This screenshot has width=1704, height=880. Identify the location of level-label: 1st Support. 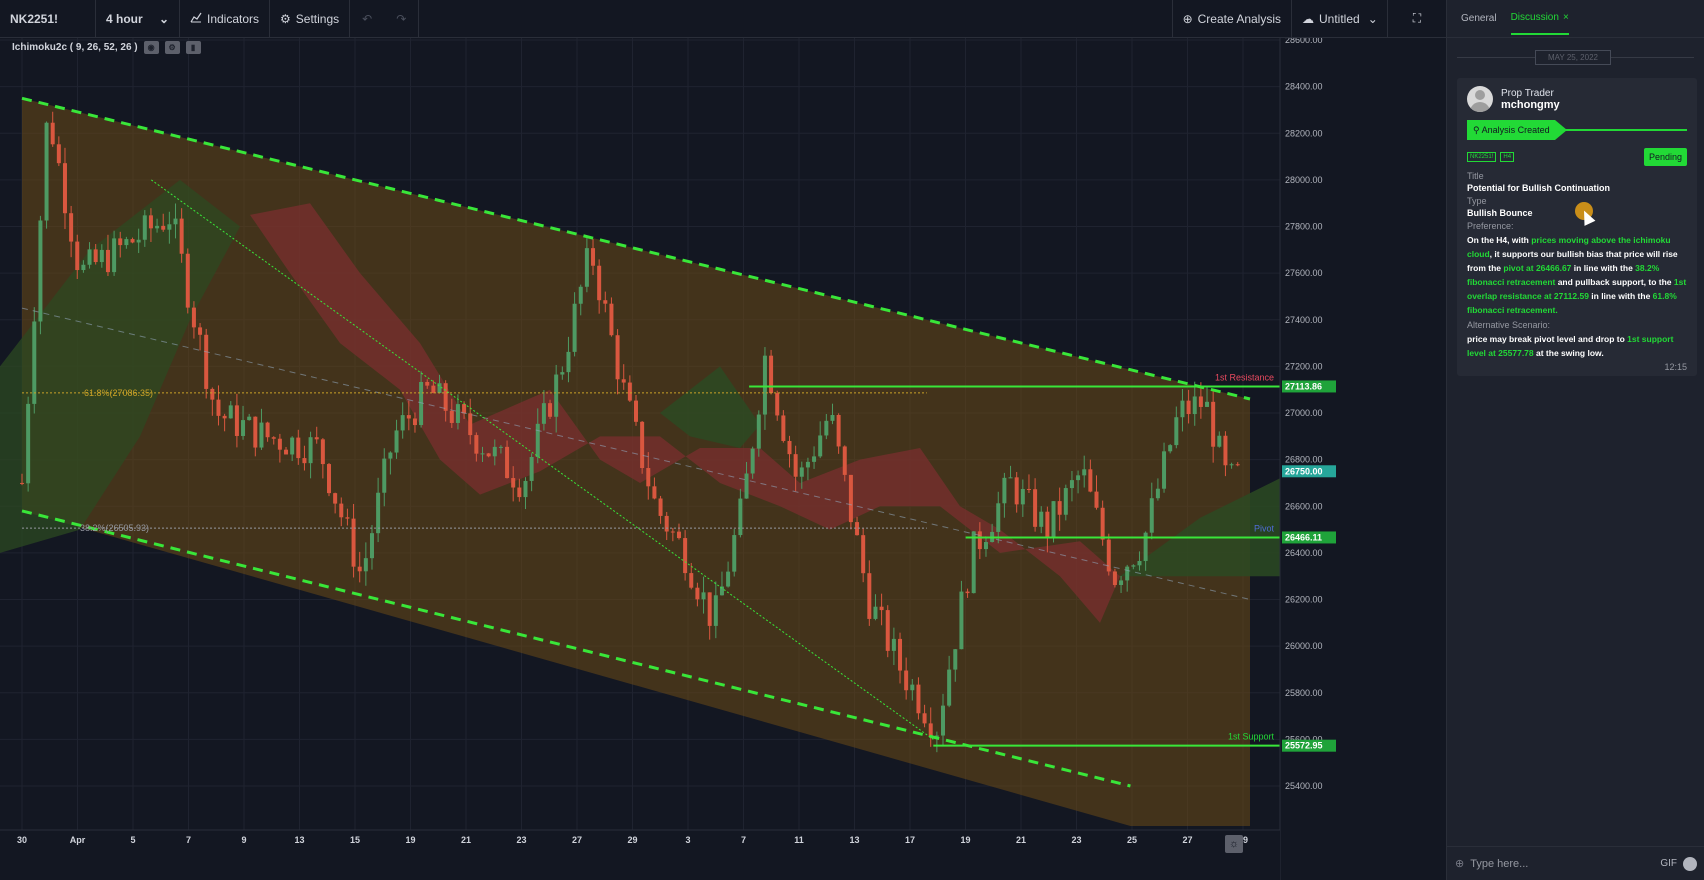
(1251, 737).